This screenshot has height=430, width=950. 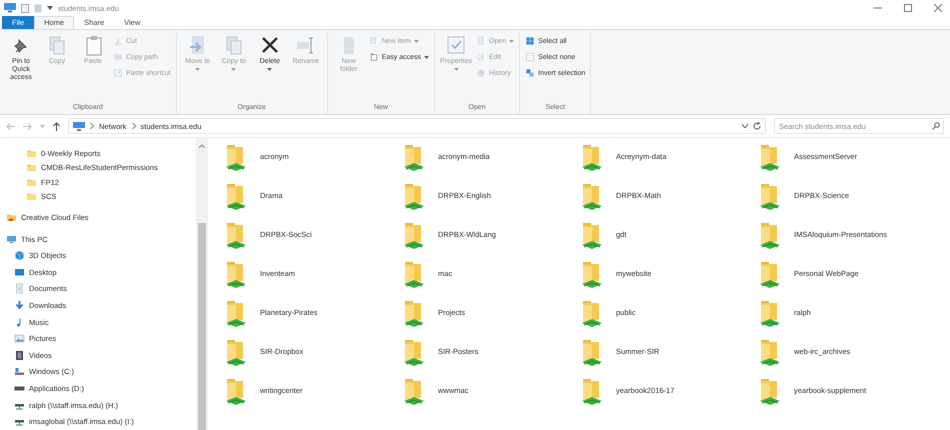 I want to click on desktop-icon, so click(x=19, y=272).